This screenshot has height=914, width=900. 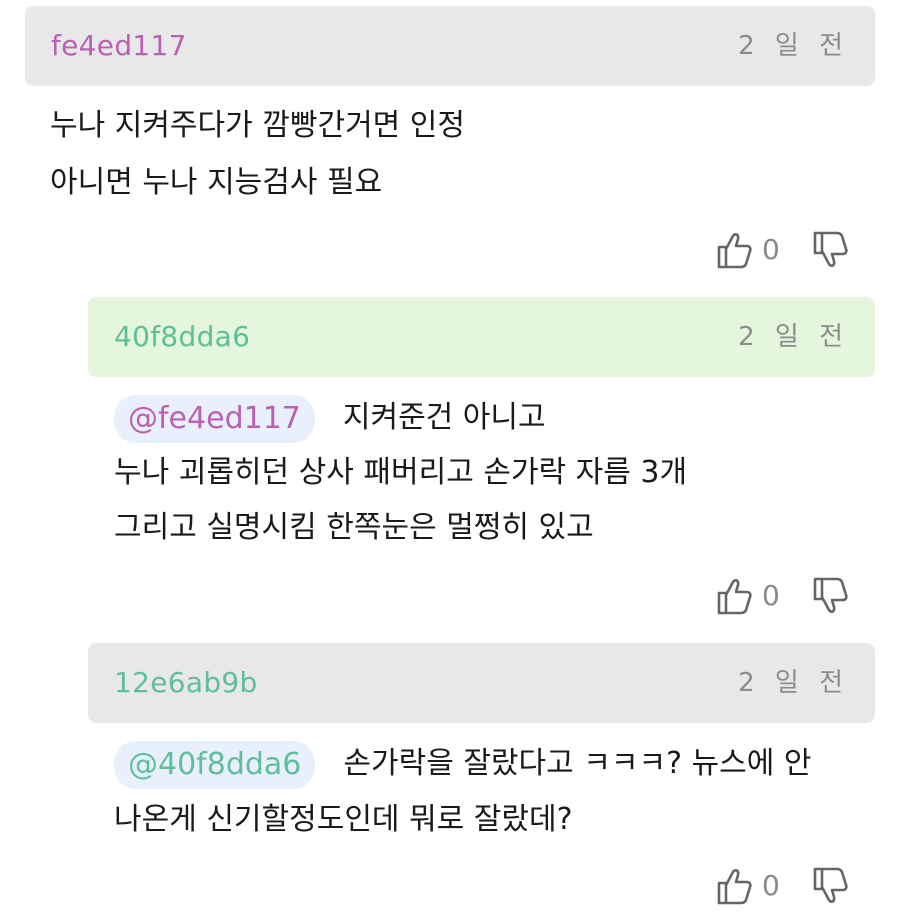 I want to click on comment-header: 12e6ab9b 2 일 전, so click(x=481, y=683).